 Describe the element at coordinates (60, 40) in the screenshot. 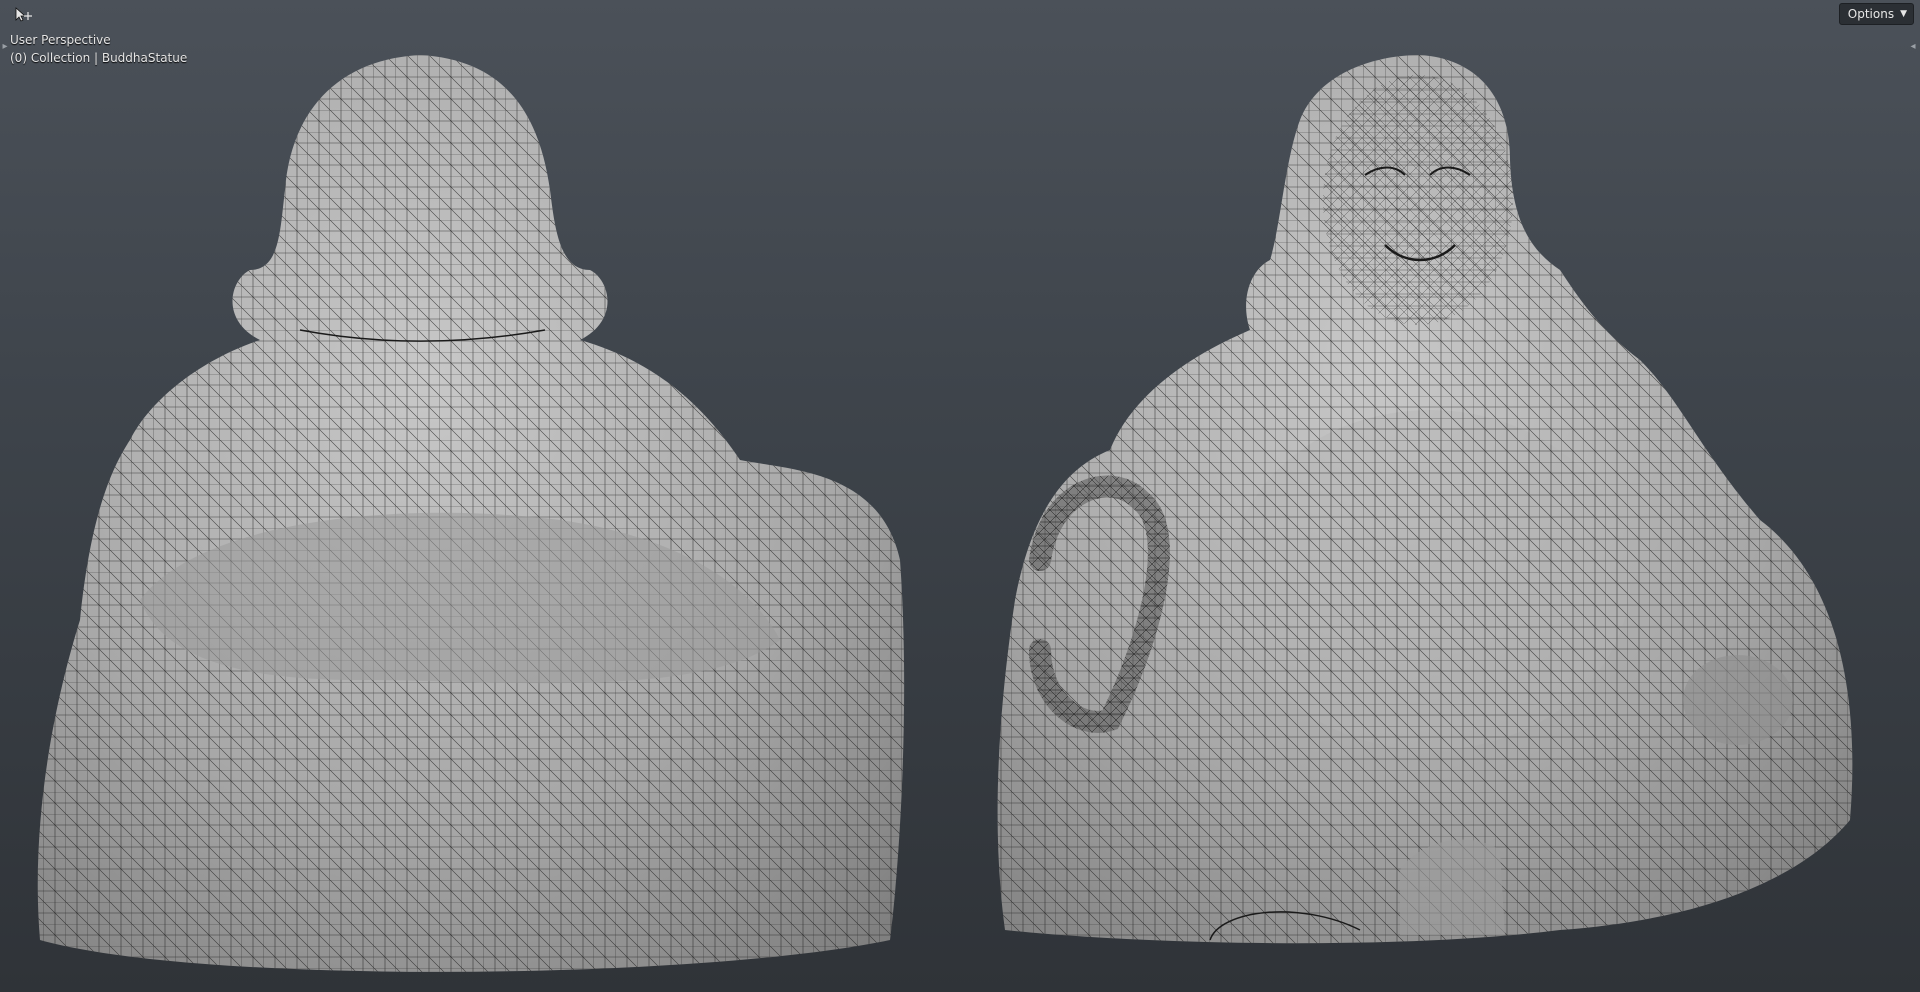

I see `view-perspective-label: User Perspective` at that location.